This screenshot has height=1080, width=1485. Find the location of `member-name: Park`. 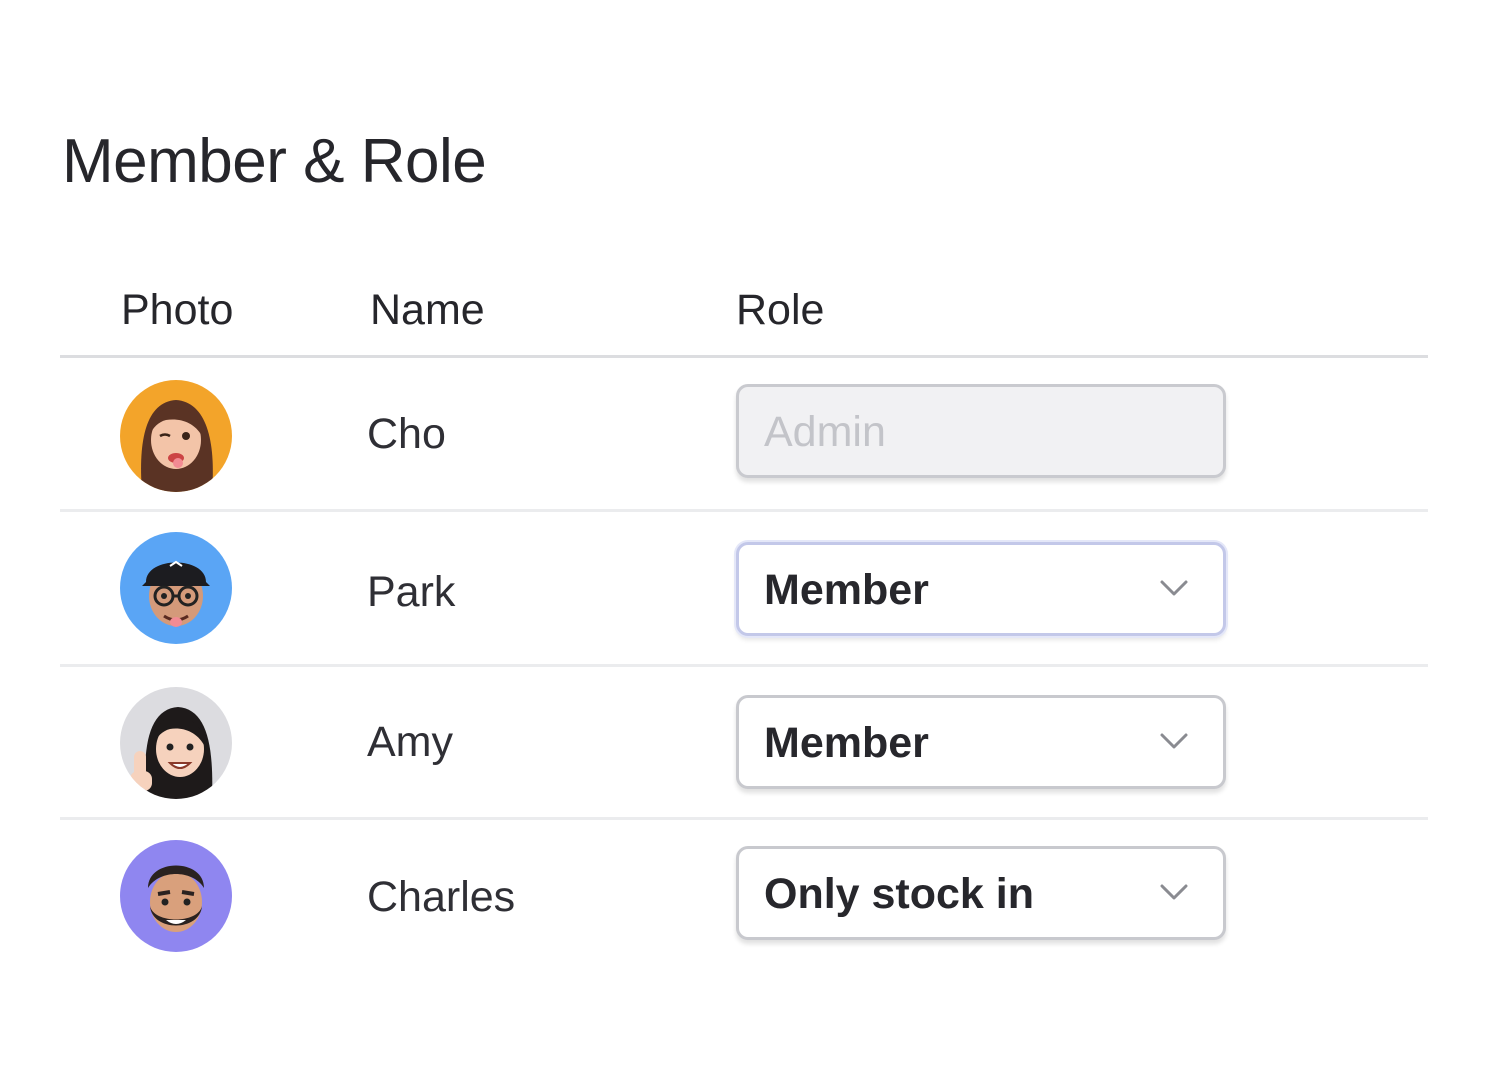

member-name: Park is located at coordinates (411, 592).